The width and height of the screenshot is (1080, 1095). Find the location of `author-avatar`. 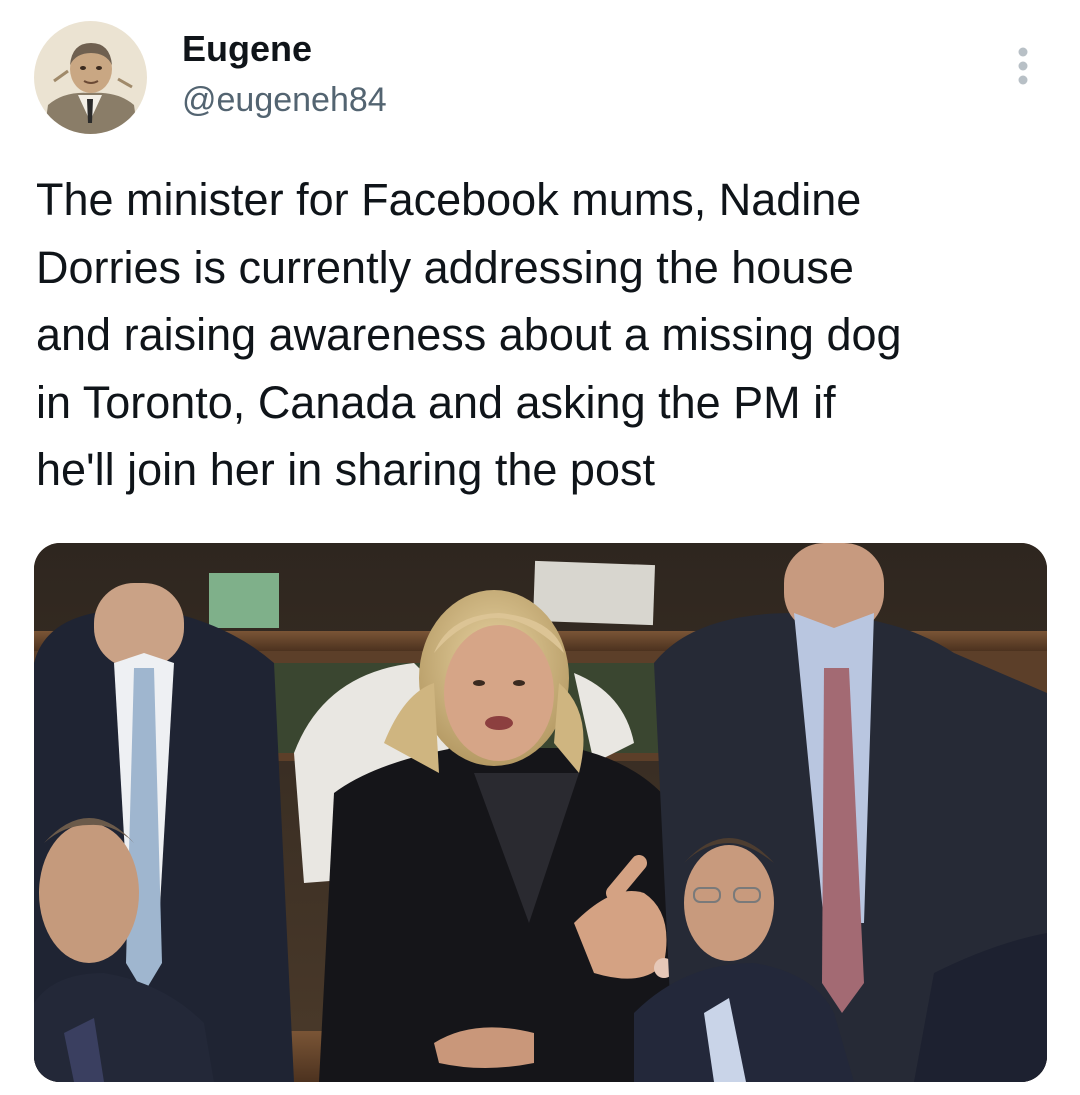

author-avatar is located at coordinates (90, 77).